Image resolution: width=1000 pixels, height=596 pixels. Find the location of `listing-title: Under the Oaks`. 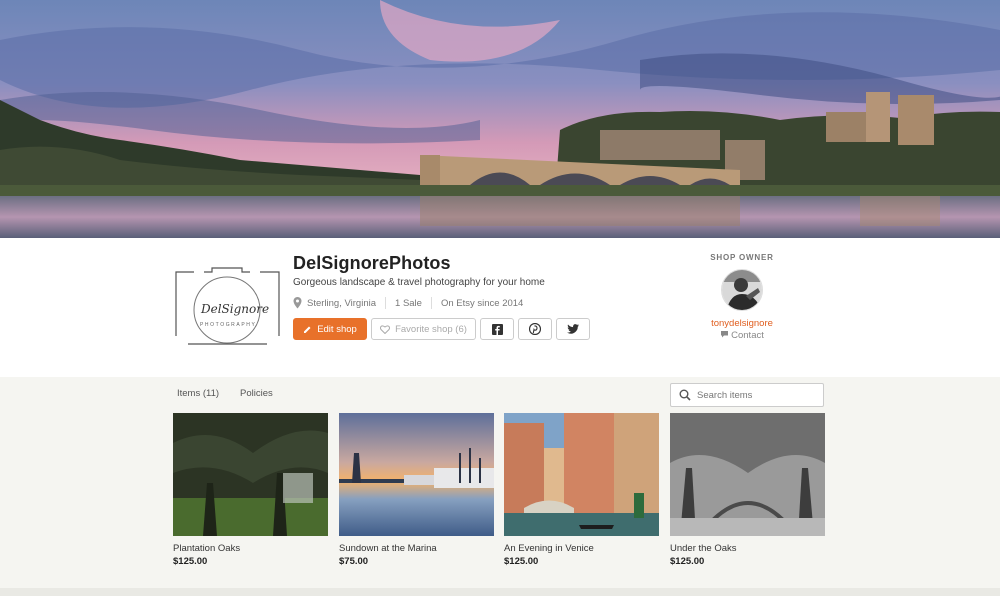

listing-title: Under the Oaks is located at coordinates (703, 548).